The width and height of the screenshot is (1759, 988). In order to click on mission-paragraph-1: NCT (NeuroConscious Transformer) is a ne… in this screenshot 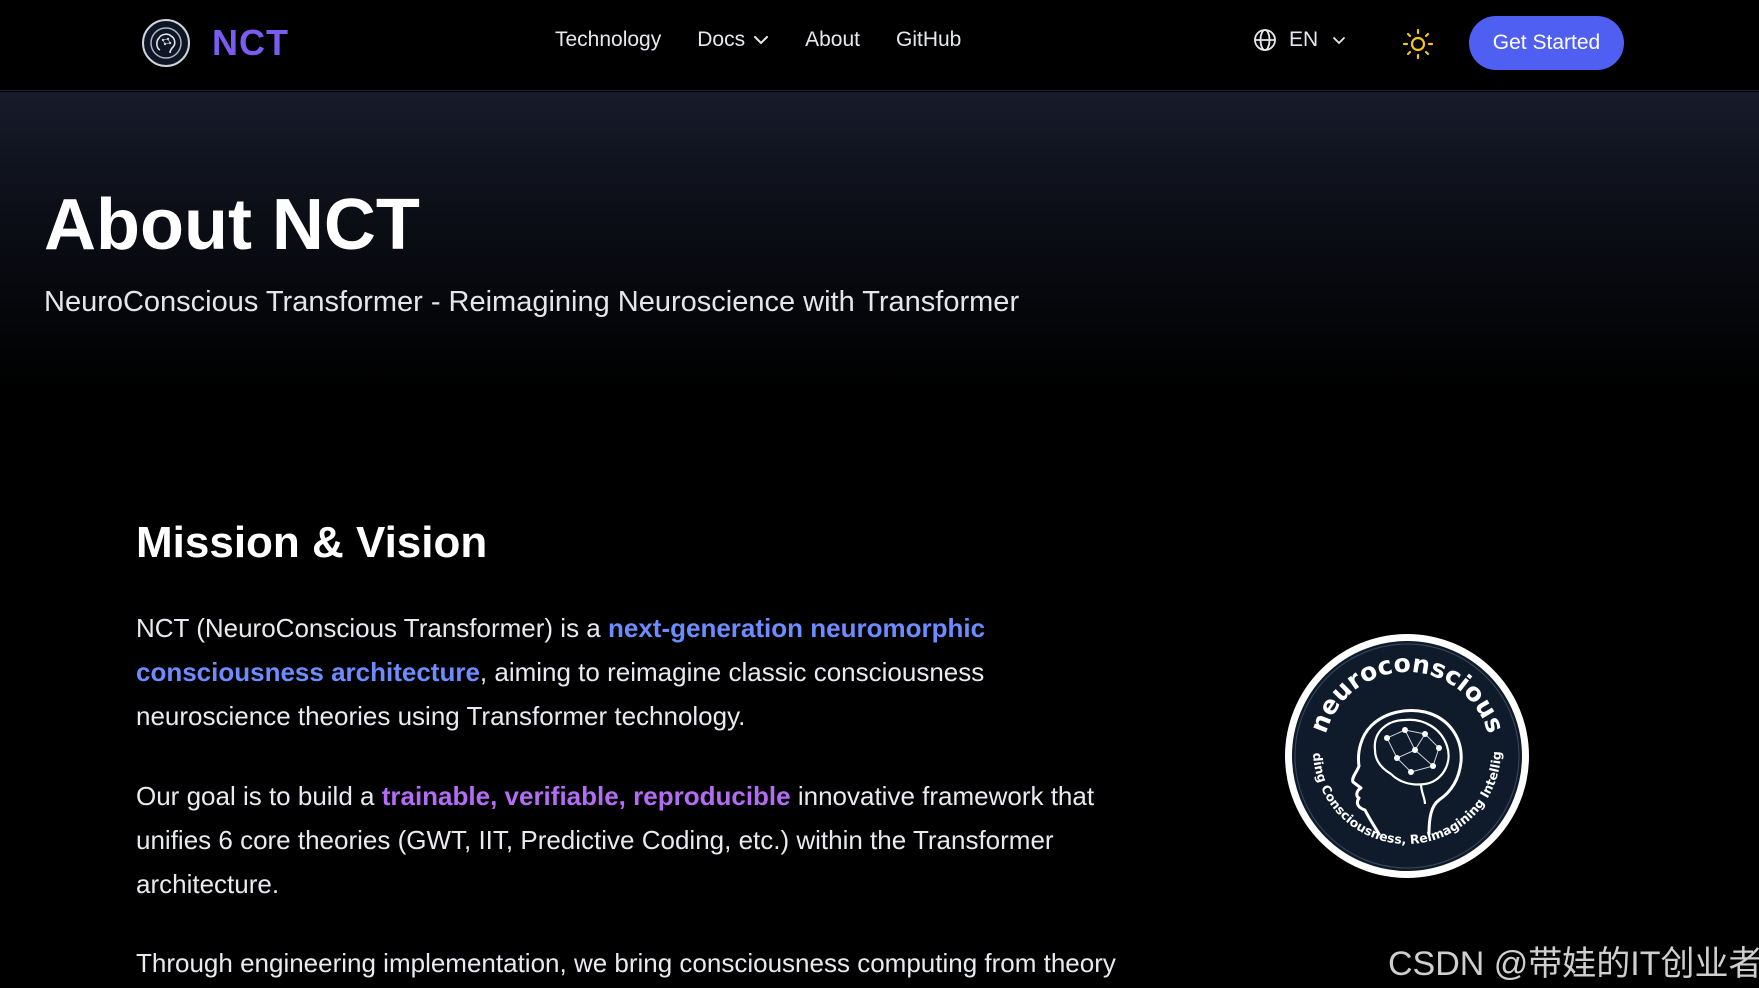, I will do `click(596, 672)`.